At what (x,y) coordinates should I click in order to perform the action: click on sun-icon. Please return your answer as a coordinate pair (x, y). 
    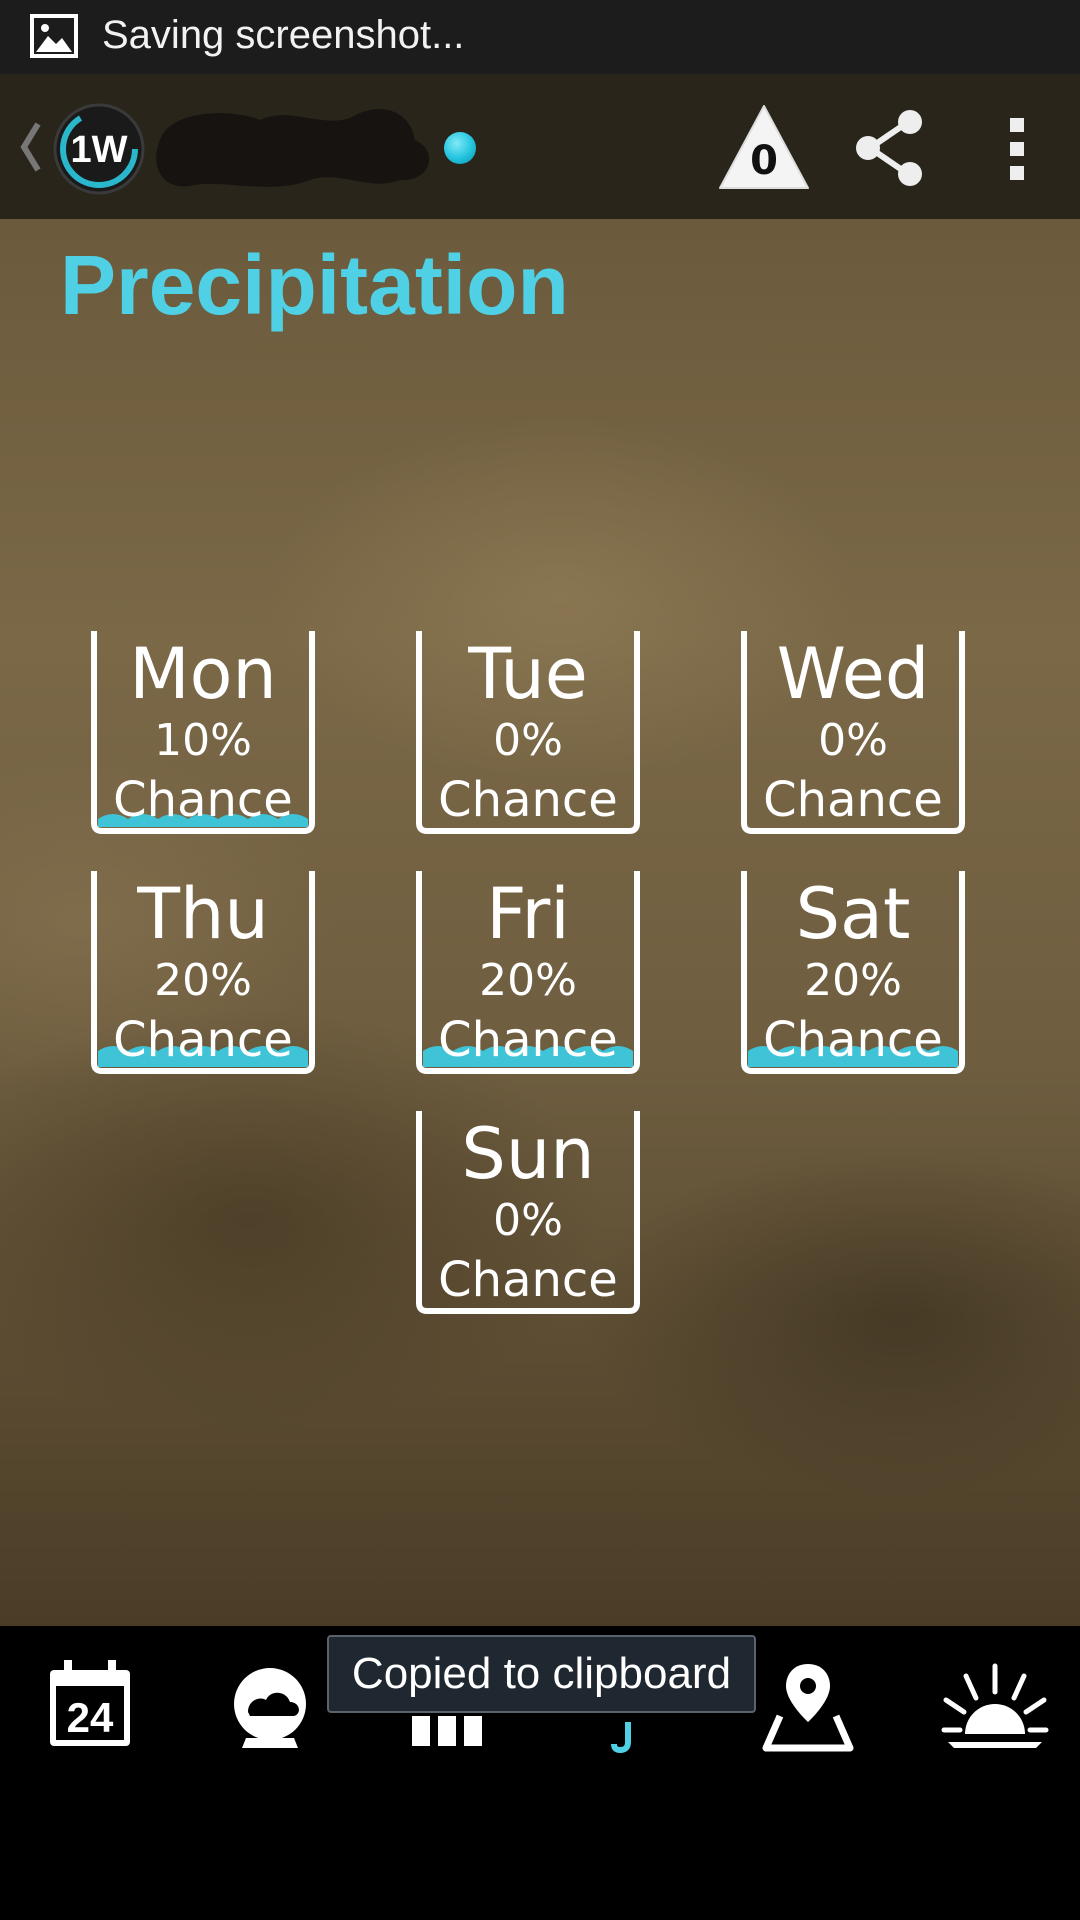
    Looking at the image, I should click on (995, 1706).